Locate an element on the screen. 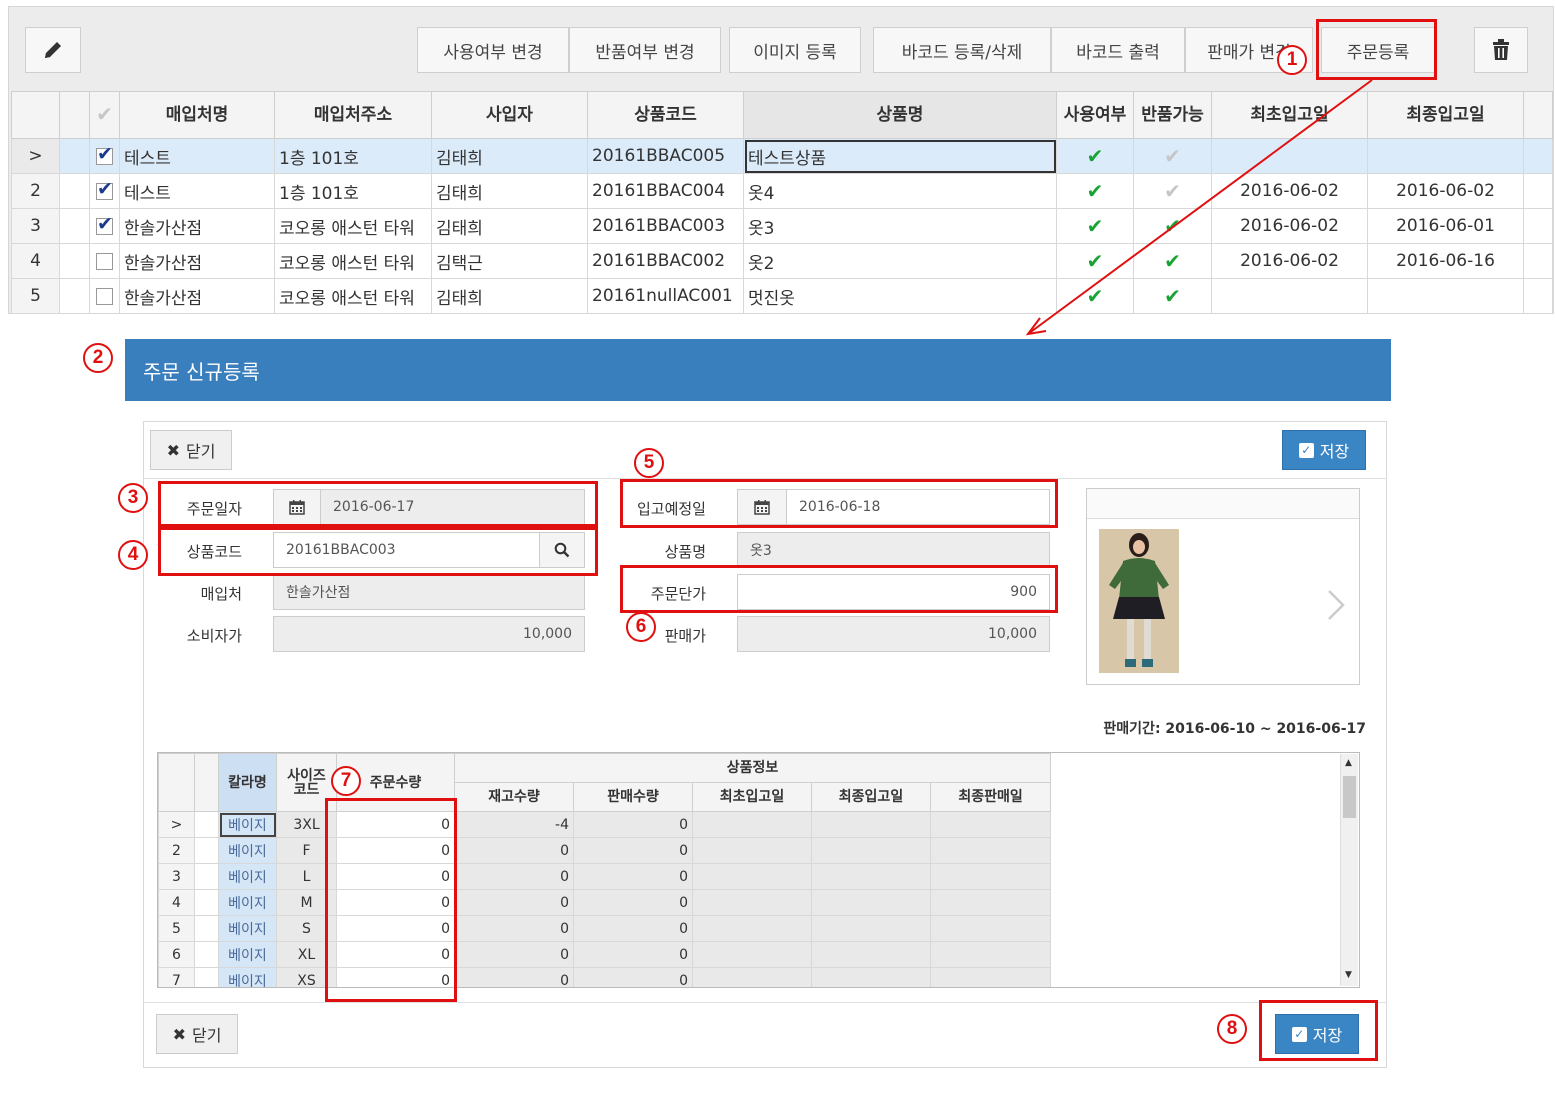 Image resolution: width=1555 pixels, height=1096 pixels. marker-4: 4 is located at coordinates (133, 555).